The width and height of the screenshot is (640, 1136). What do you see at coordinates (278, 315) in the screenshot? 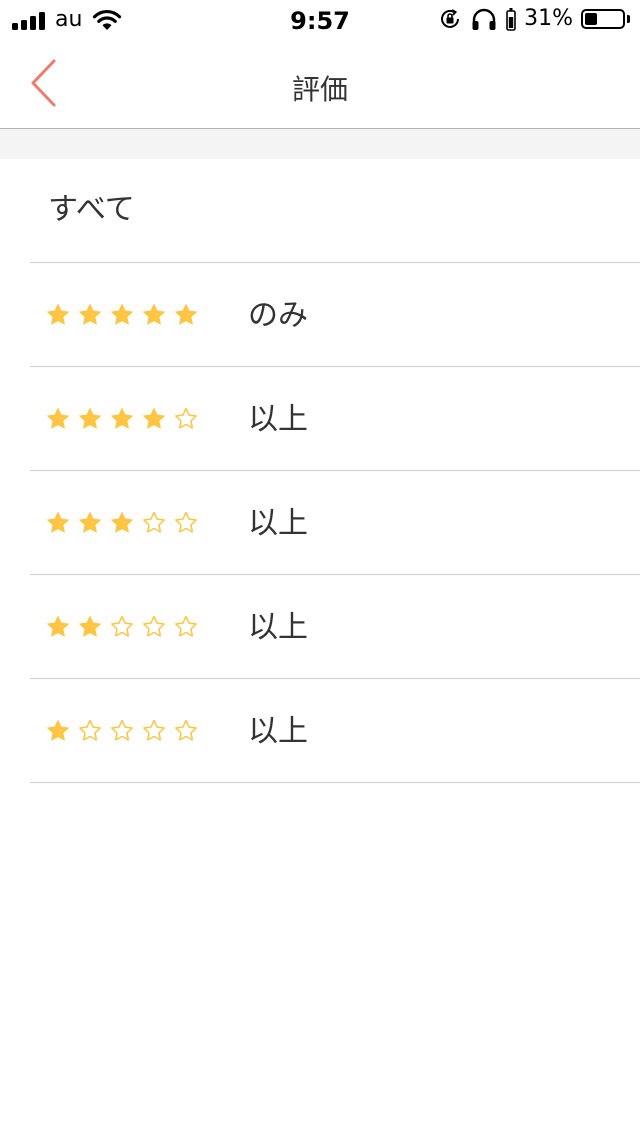
I see `filter-option-label: のみ` at bounding box center [278, 315].